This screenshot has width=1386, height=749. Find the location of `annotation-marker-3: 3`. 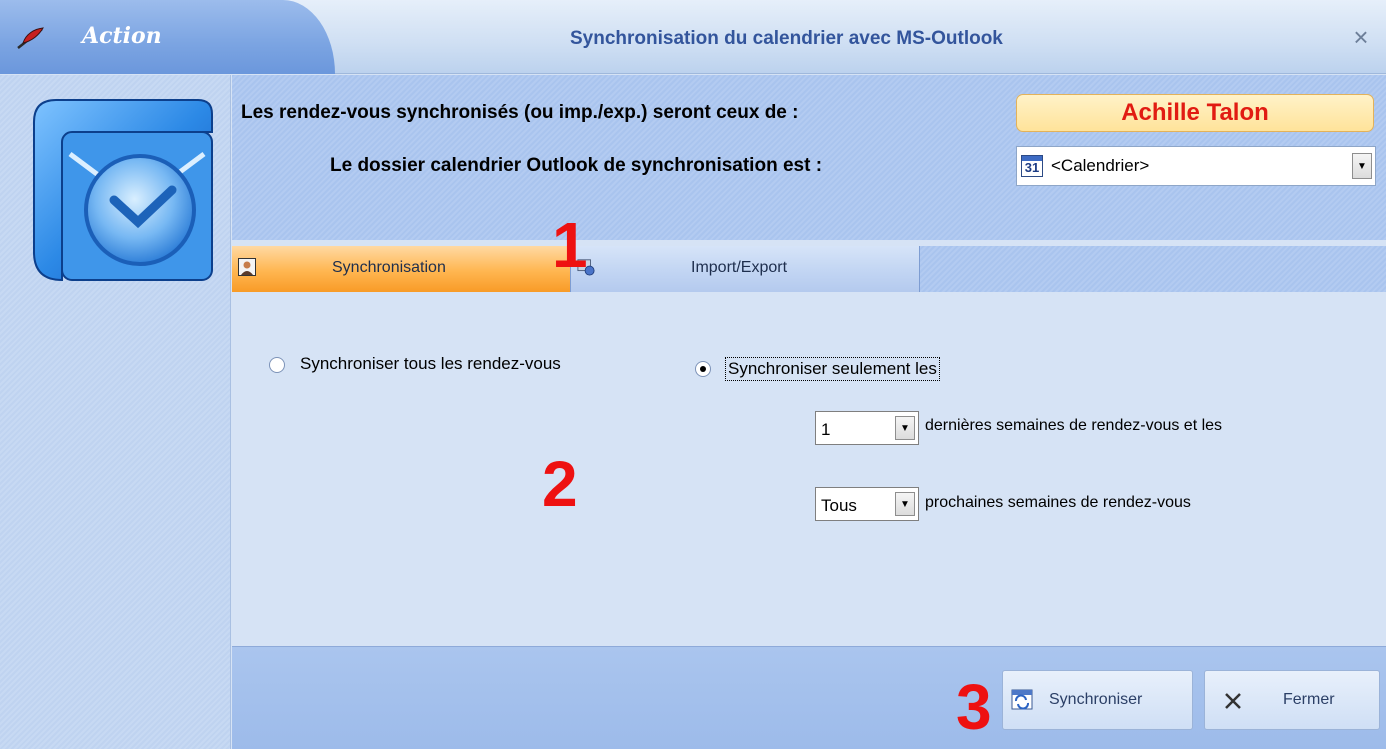

annotation-marker-3: 3 is located at coordinates (974, 707).